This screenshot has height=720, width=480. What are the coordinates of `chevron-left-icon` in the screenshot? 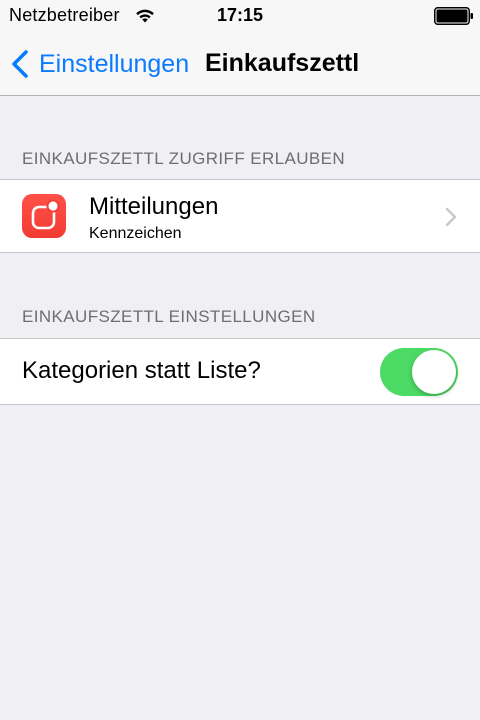 It's located at (20, 64).